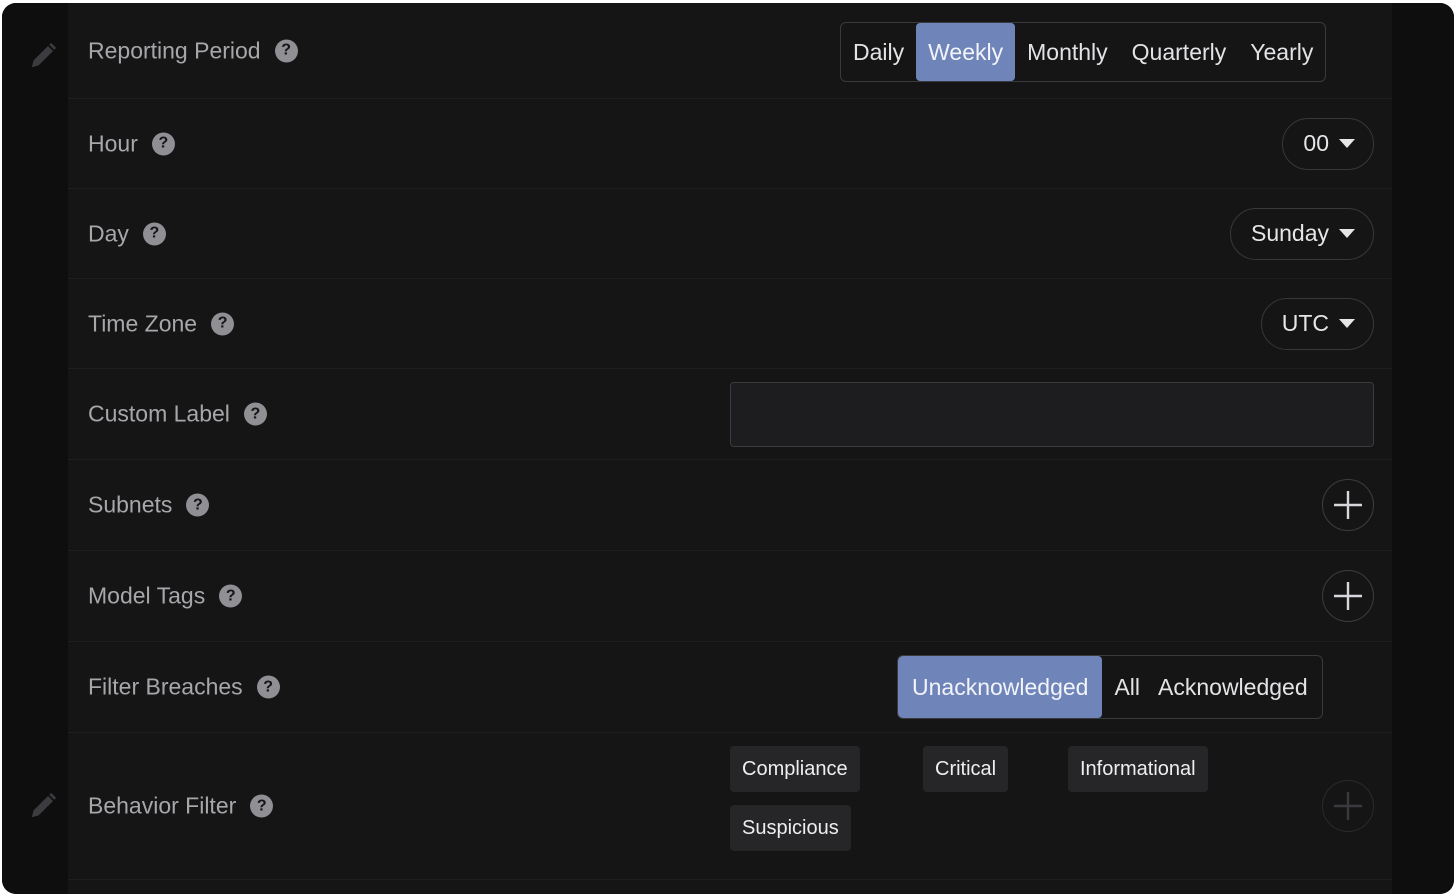 The image size is (1456, 896). I want to click on behavior-tag-compliance: Compliance, so click(795, 769).